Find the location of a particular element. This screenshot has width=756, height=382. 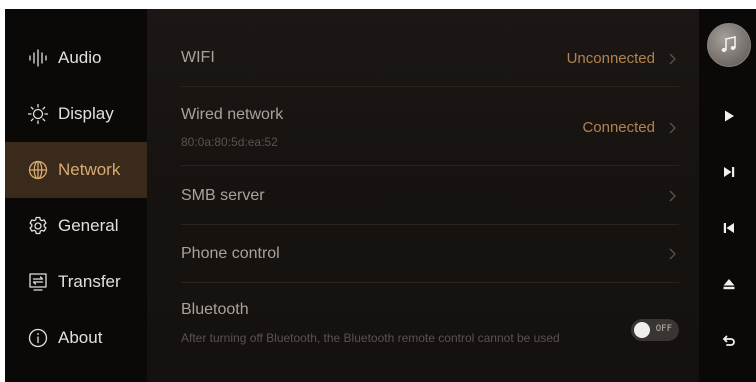

sidebar-item-general: General is located at coordinates (76, 226).